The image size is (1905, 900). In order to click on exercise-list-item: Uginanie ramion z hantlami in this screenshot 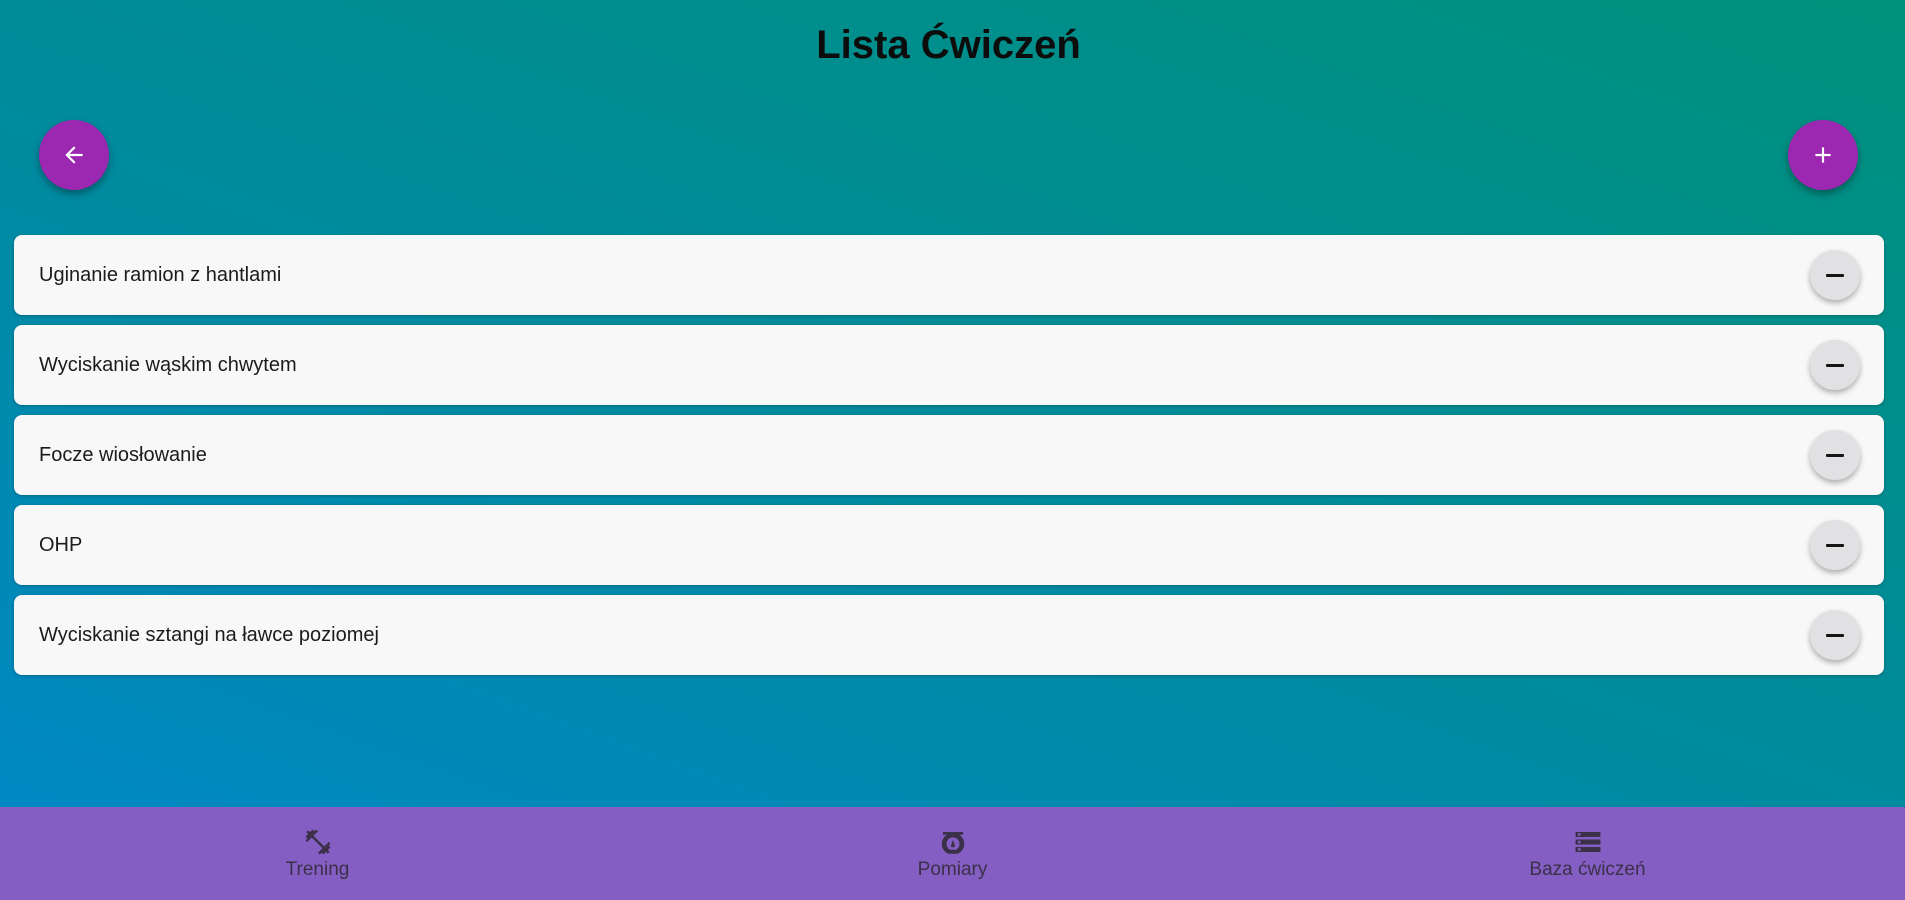, I will do `click(949, 275)`.